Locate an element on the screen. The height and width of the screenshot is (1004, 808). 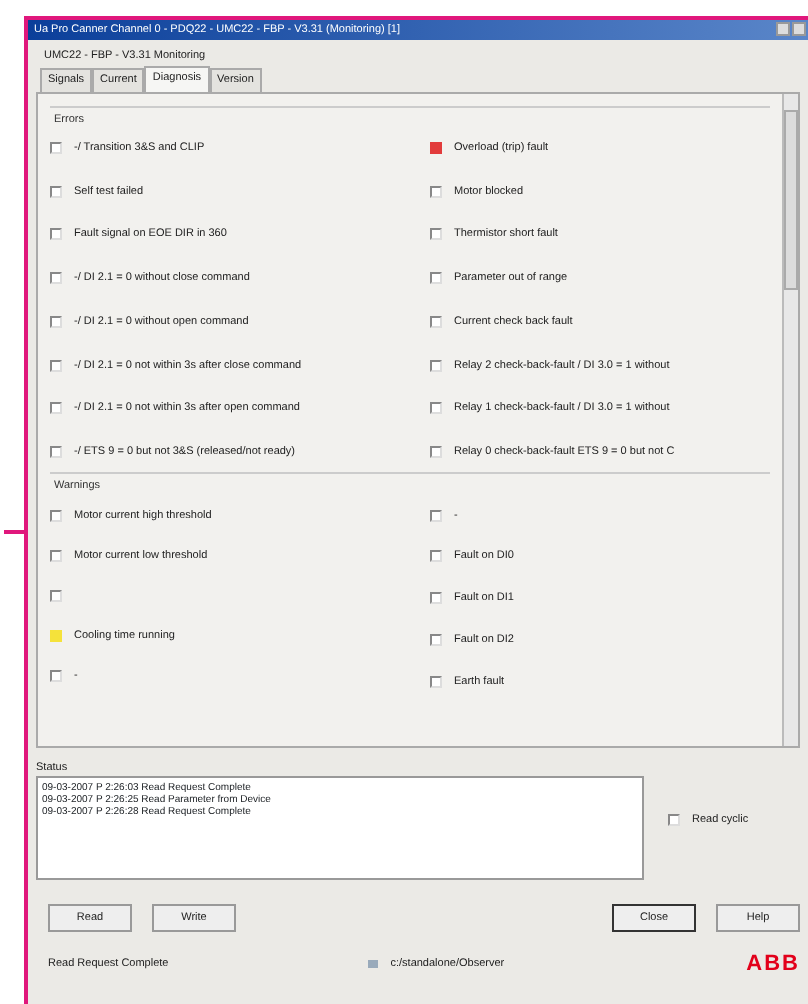
scrollbar is located at coordinates (790, 419).